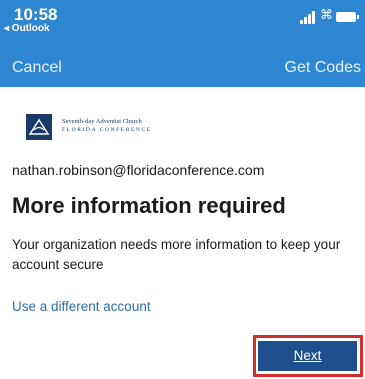 This screenshot has height=379, width=365. I want to click on logo-text-line2: FLORIDA CONFERENCE, so click(107, 130).